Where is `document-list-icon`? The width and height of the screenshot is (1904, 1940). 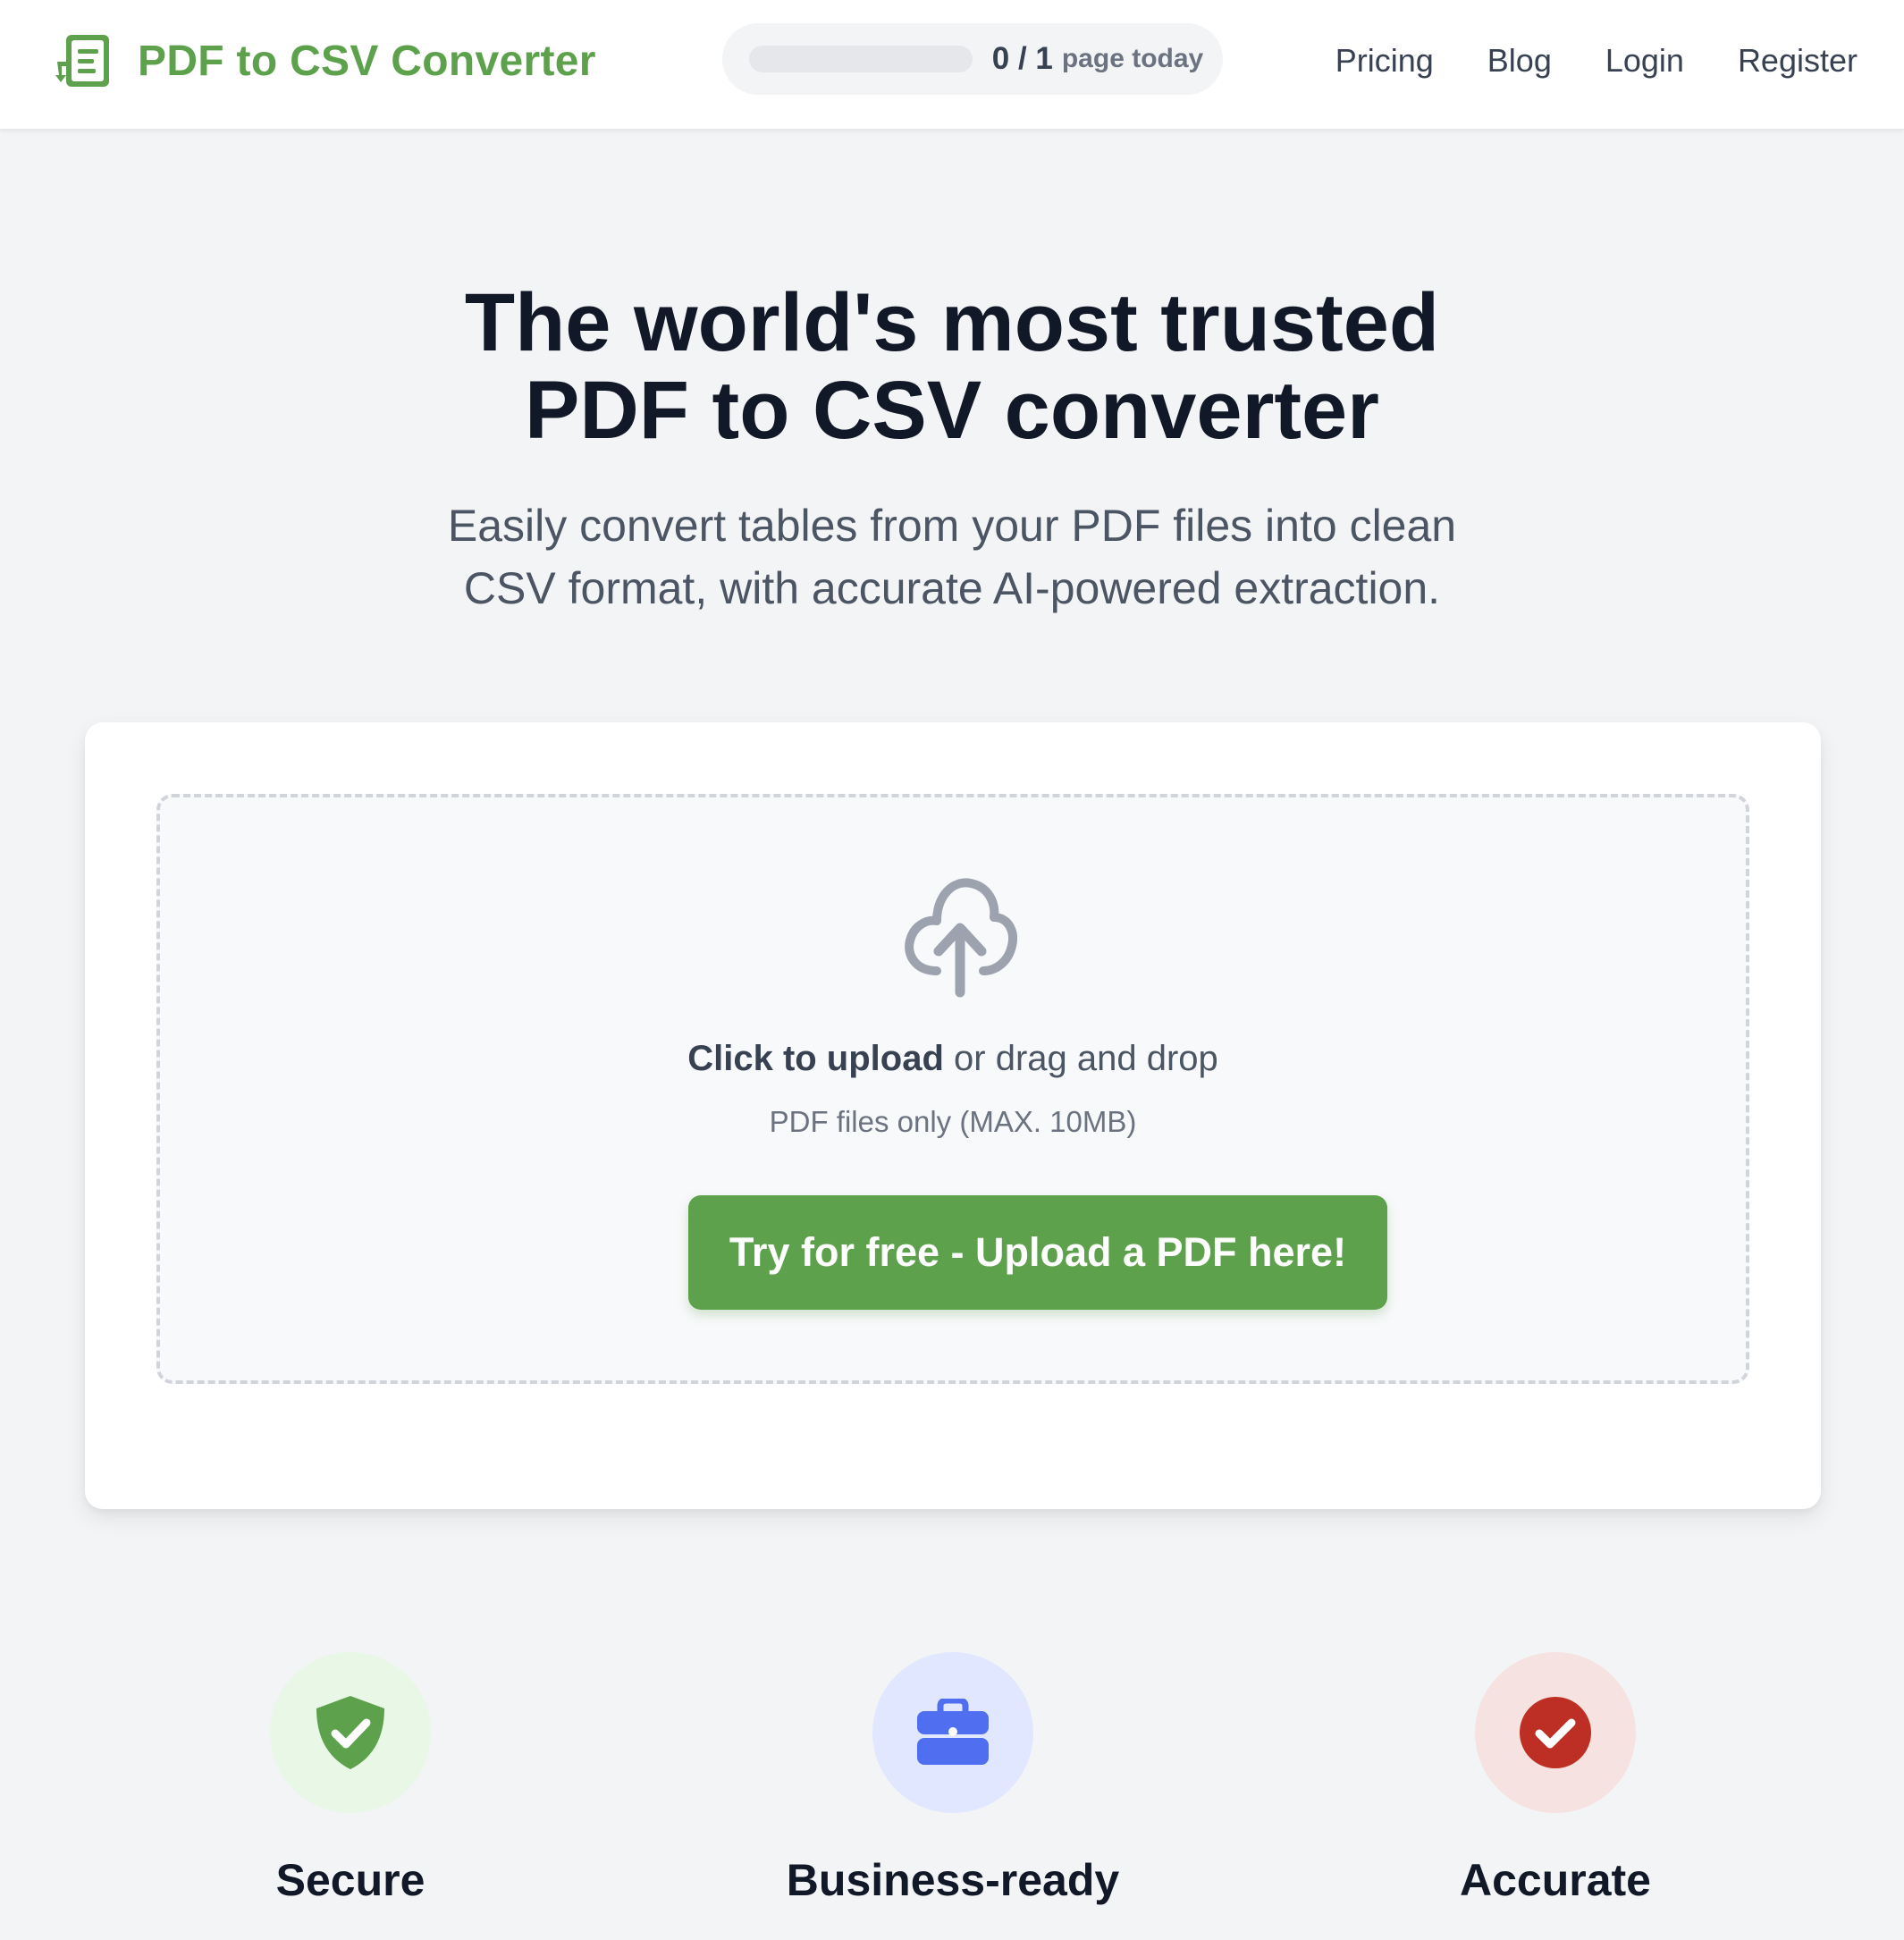
document-list-icon is located at coordinates (82, 61).